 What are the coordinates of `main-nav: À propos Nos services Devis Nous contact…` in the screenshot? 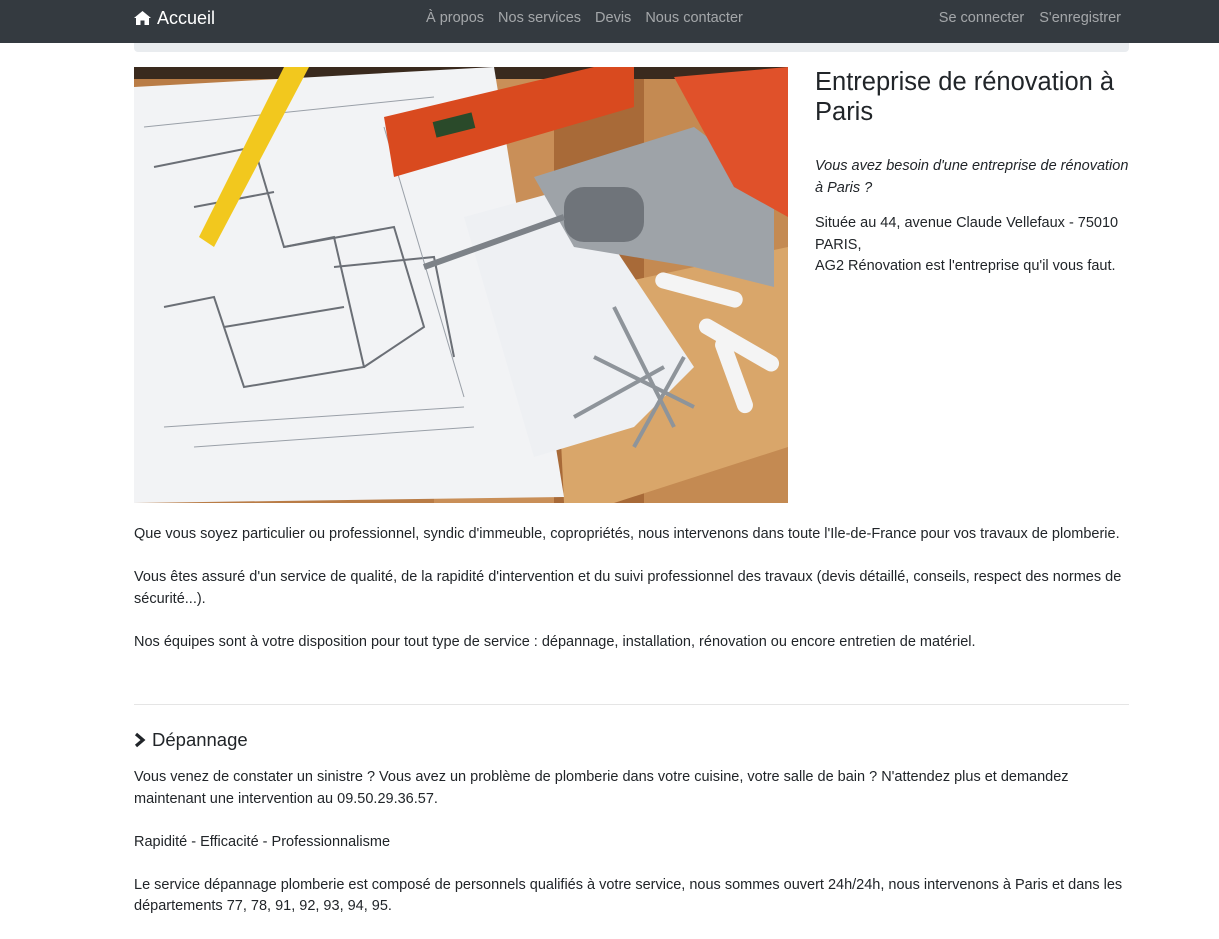 It's located at (584, 18).